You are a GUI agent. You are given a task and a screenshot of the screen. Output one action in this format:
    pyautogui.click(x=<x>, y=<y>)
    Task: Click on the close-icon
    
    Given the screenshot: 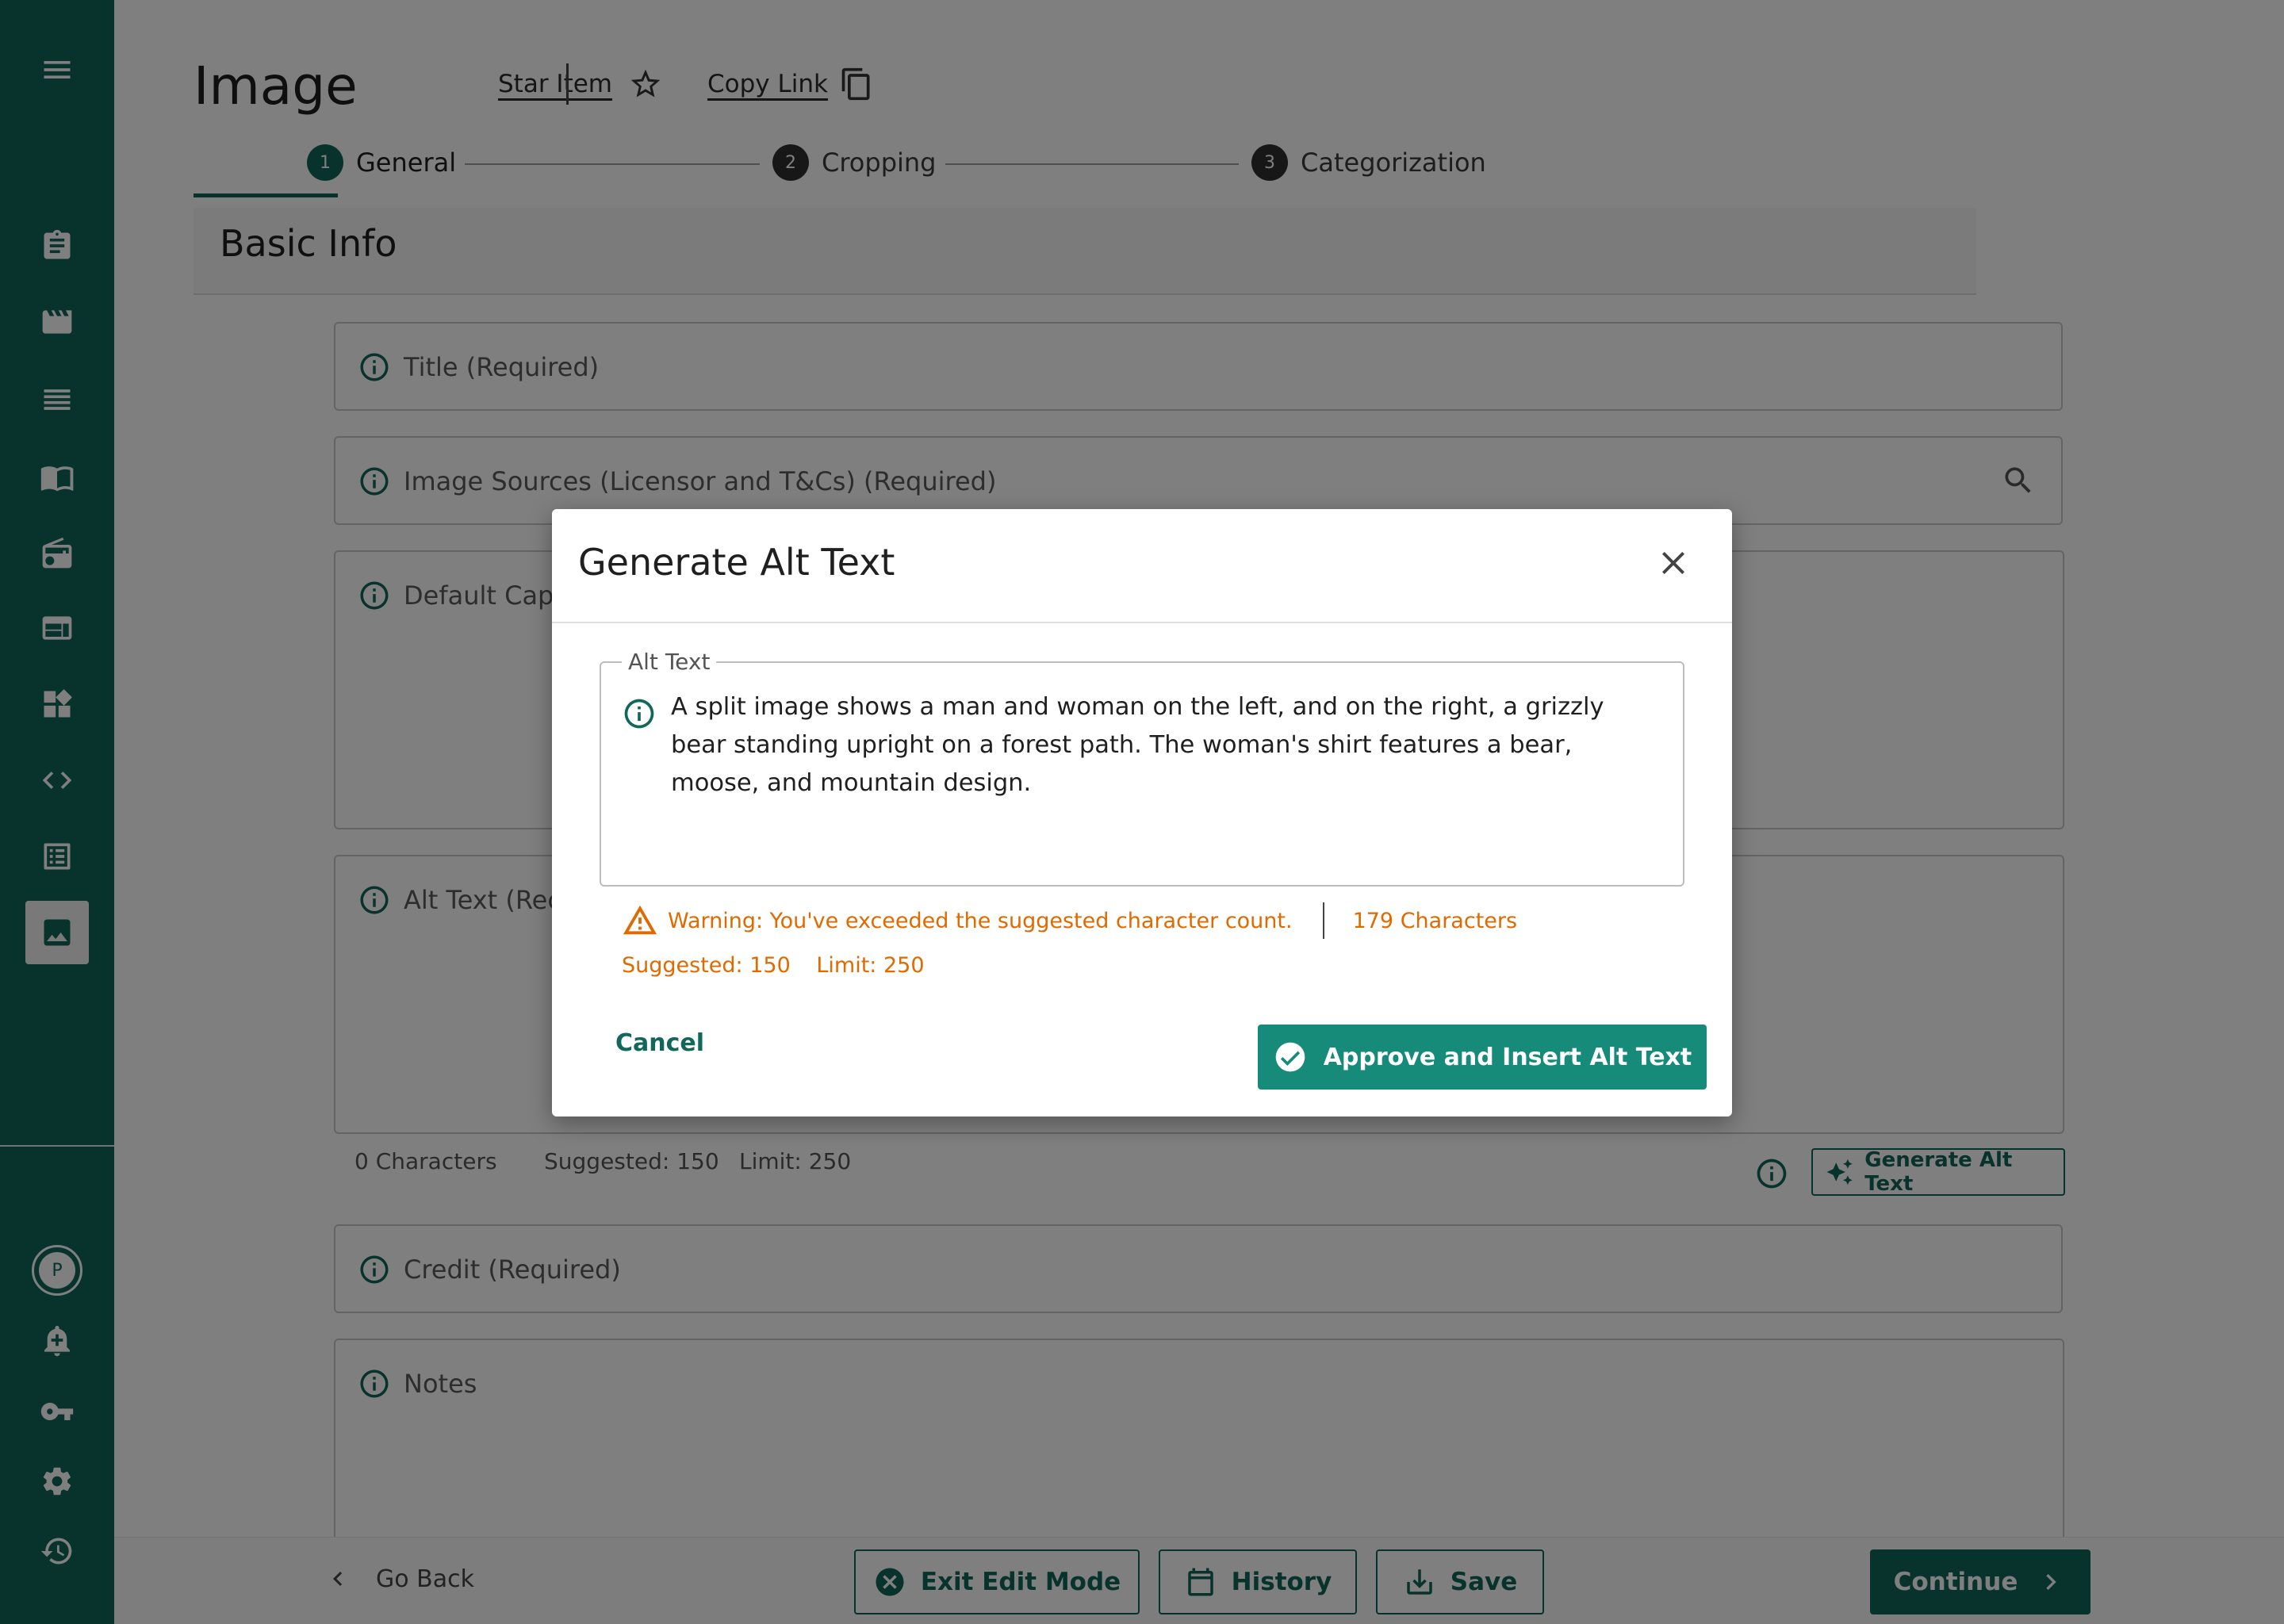 What is the action you would take?
    pyautogui.click(x=1673, y=563)
    